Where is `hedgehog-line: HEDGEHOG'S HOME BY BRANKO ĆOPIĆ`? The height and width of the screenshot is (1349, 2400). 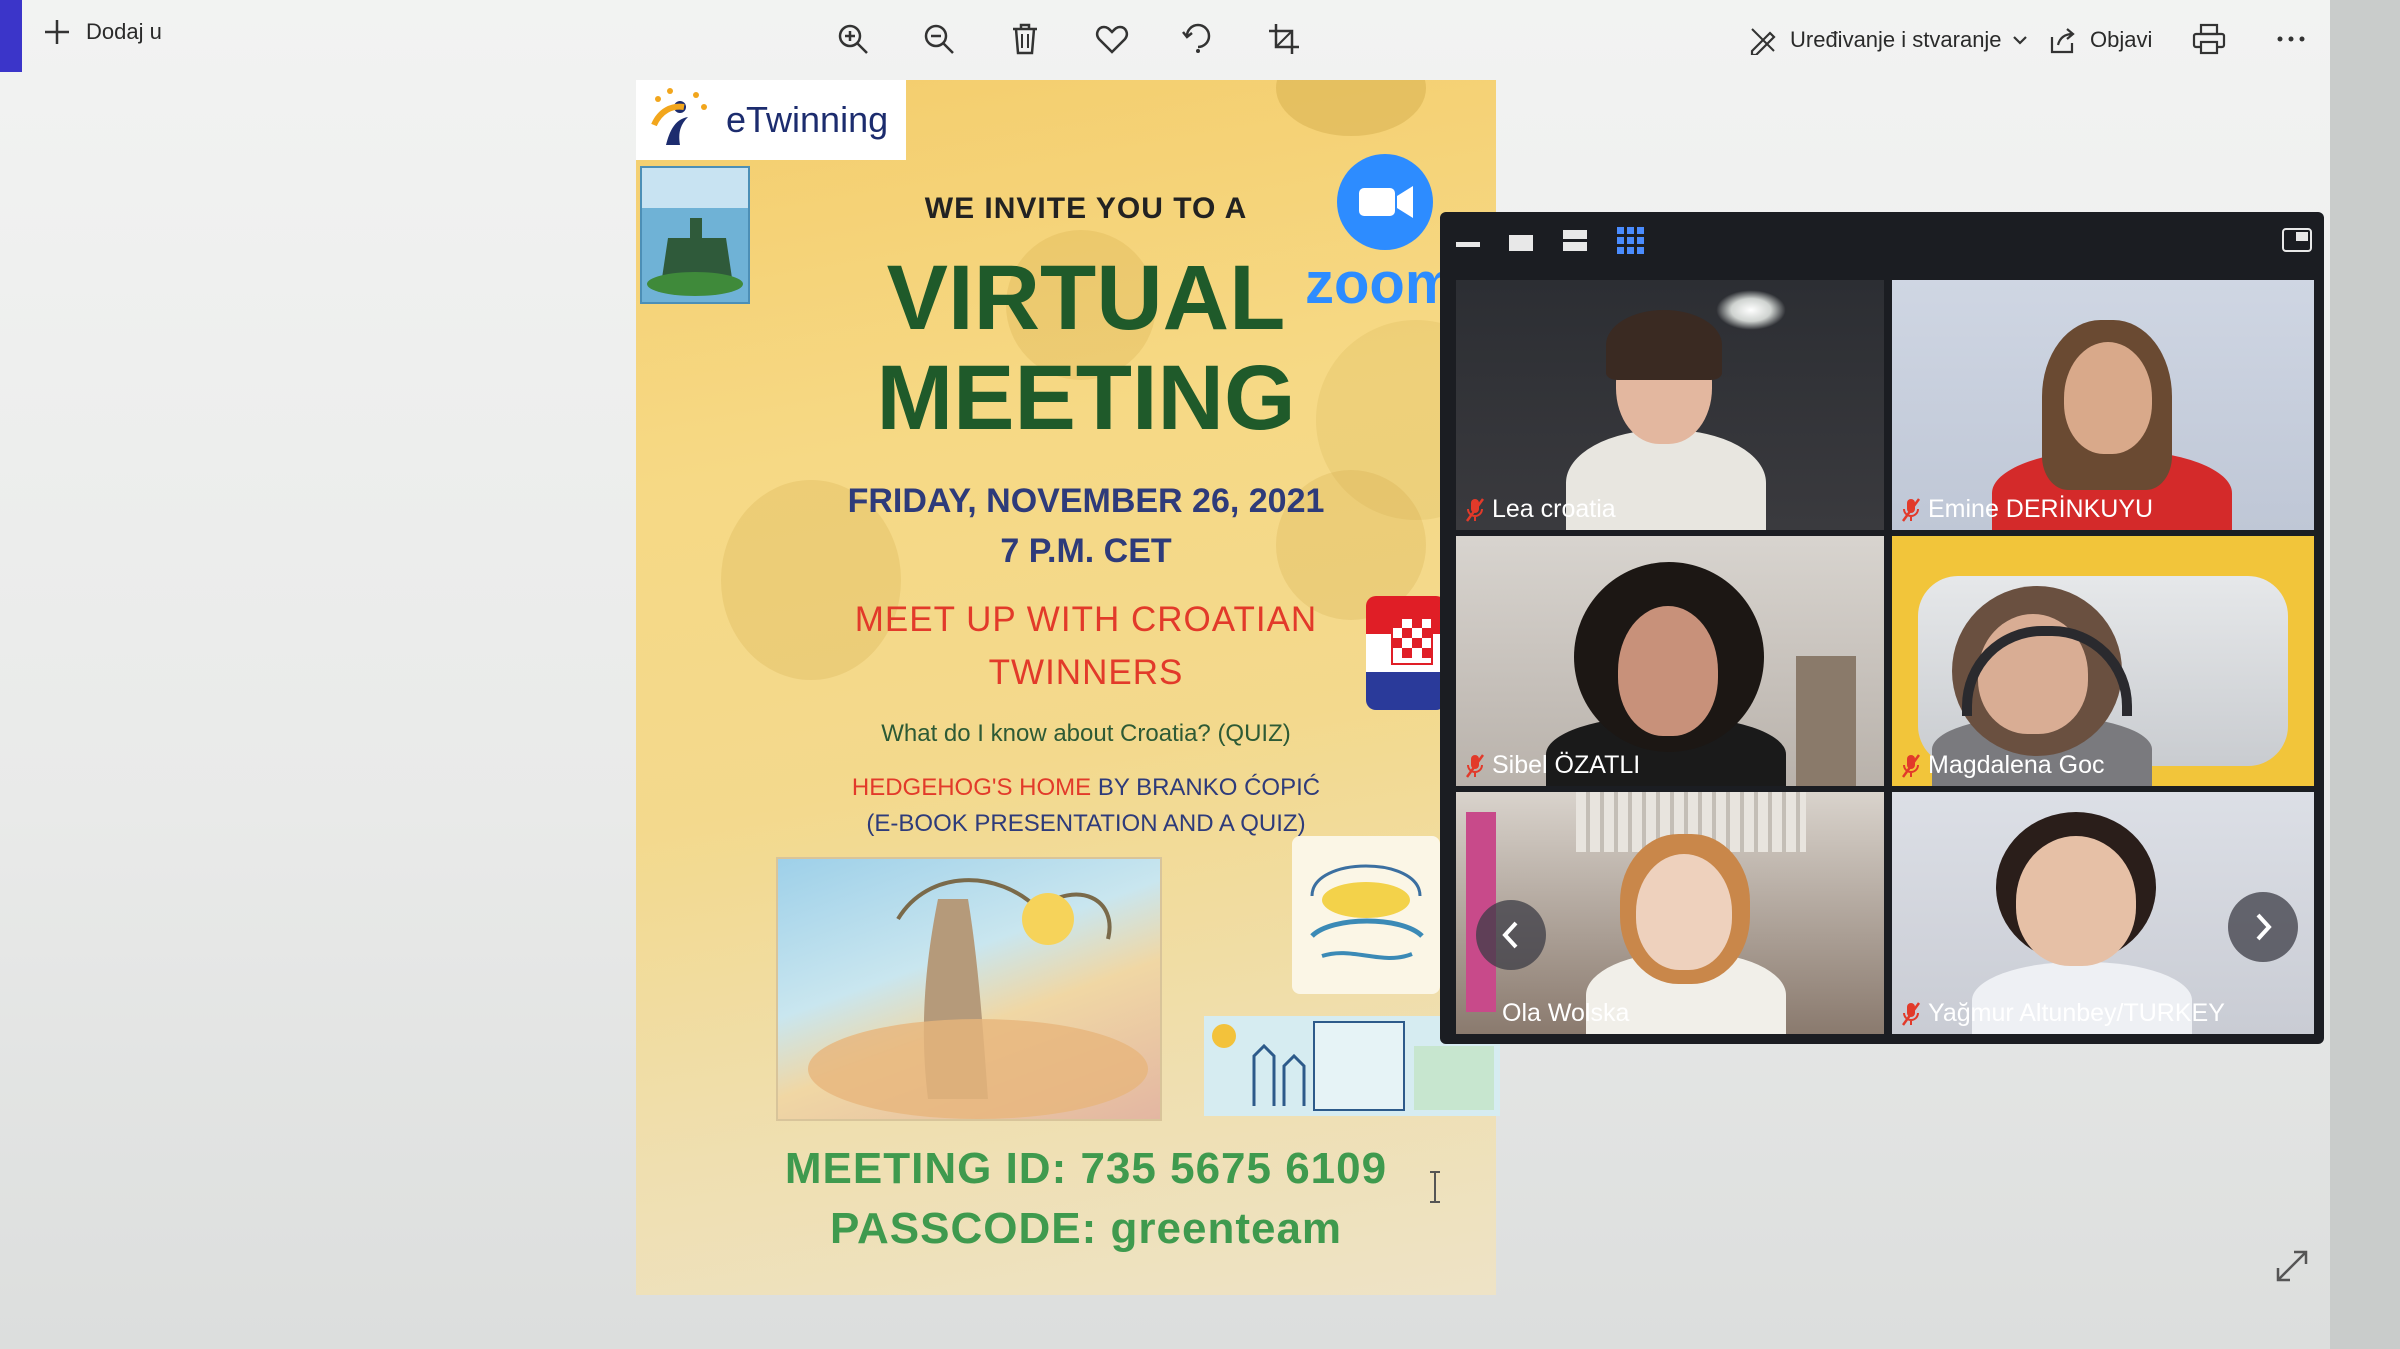
hedgehog-line: HEDGEHOG'S HOME BY BRANKO ĆOPIĆ is located at coordinates (1066, 788).